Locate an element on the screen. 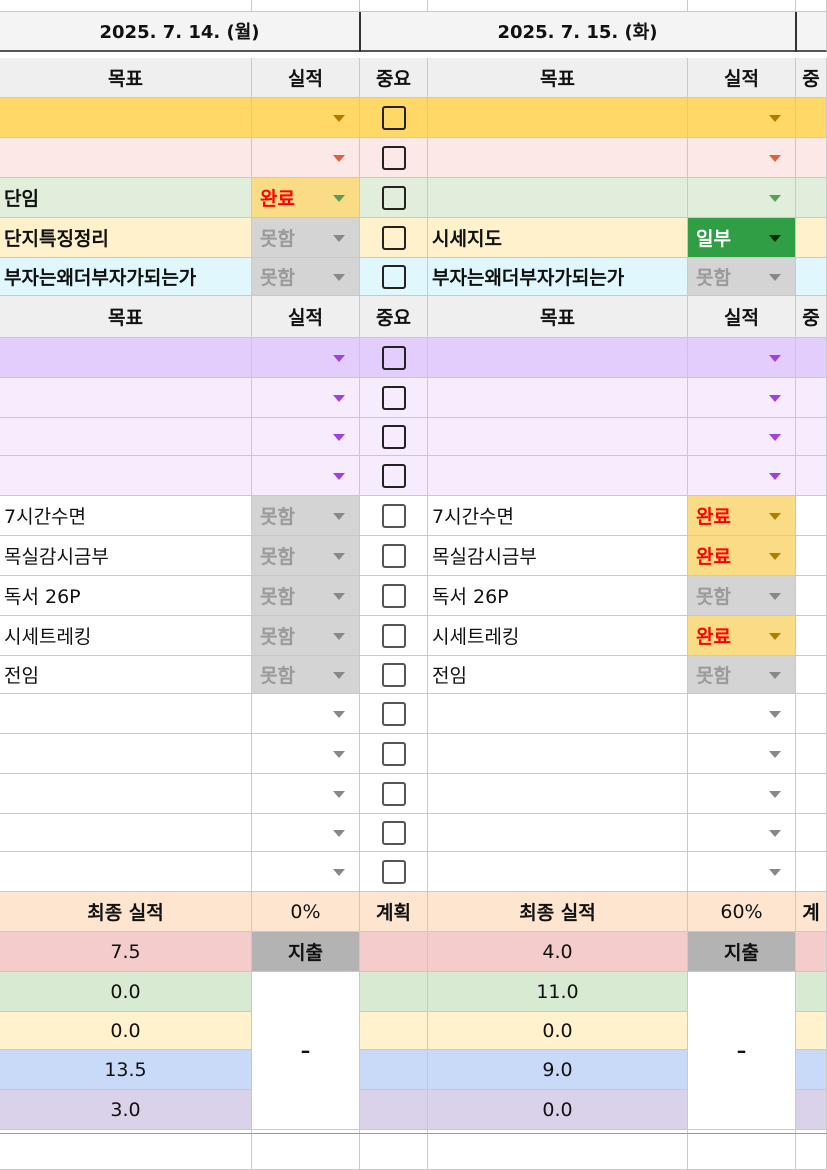  goal-cell: 목실감시금부 is located at coordinates (126, 556).